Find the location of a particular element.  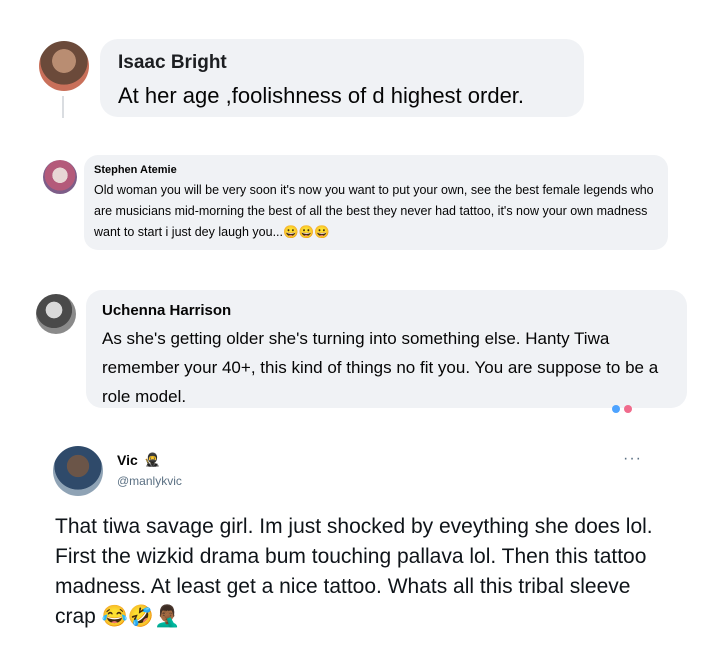

like-reaction-icon is located at coordinates (616, 409).